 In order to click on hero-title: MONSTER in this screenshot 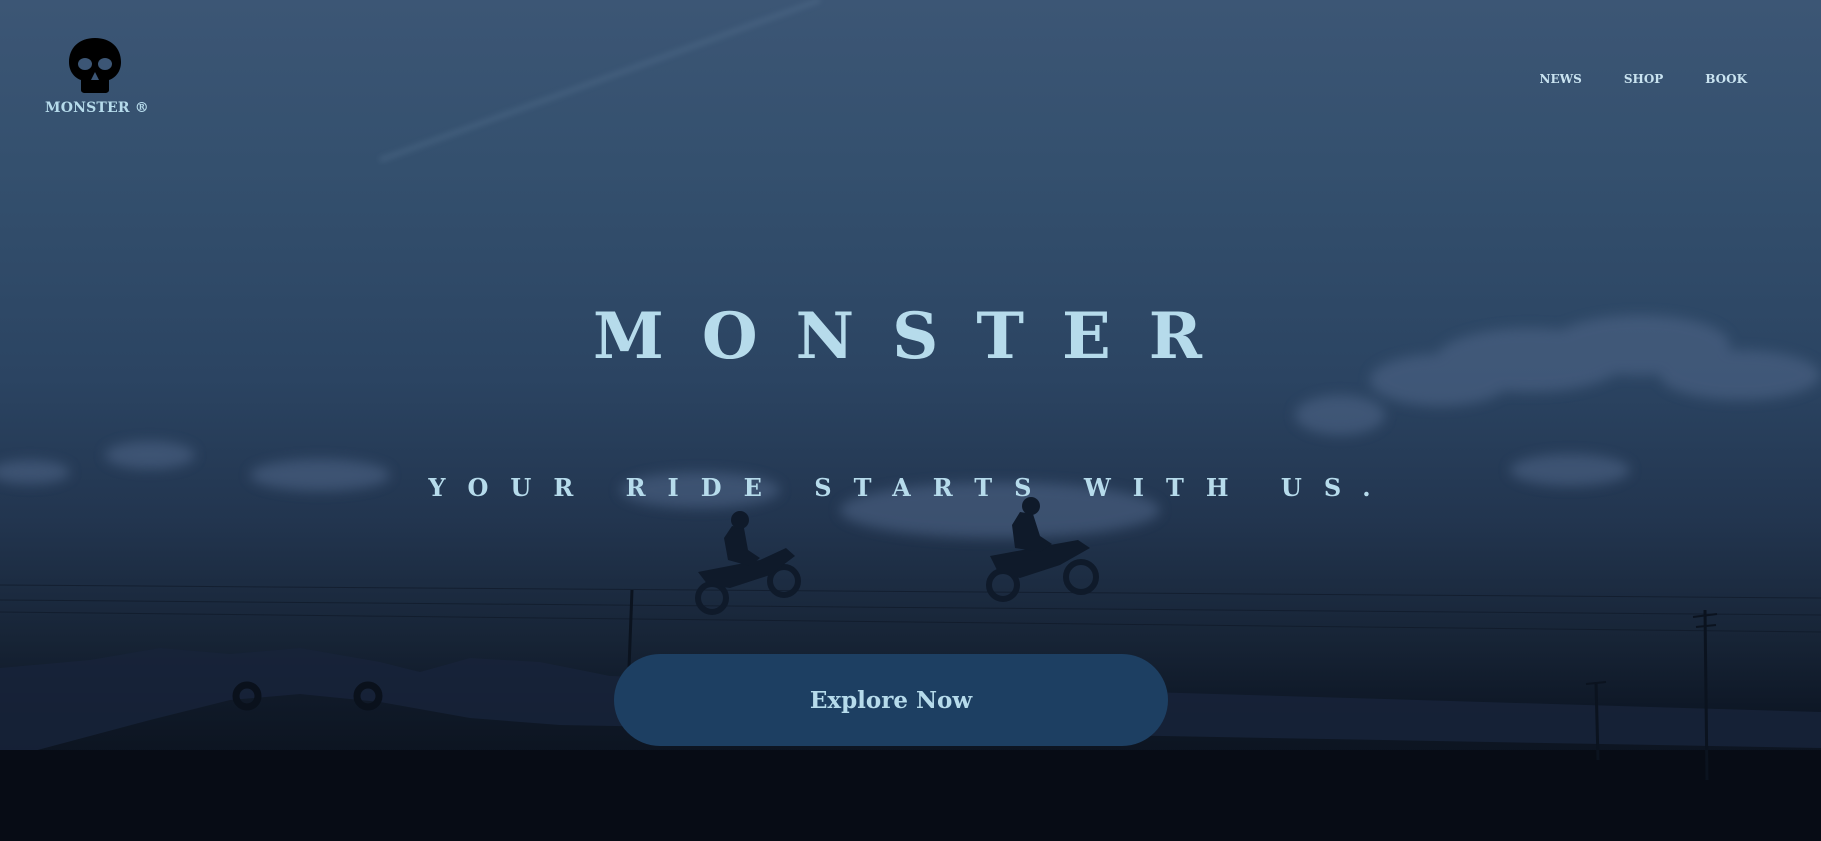, I will do `click(916, 336)`.